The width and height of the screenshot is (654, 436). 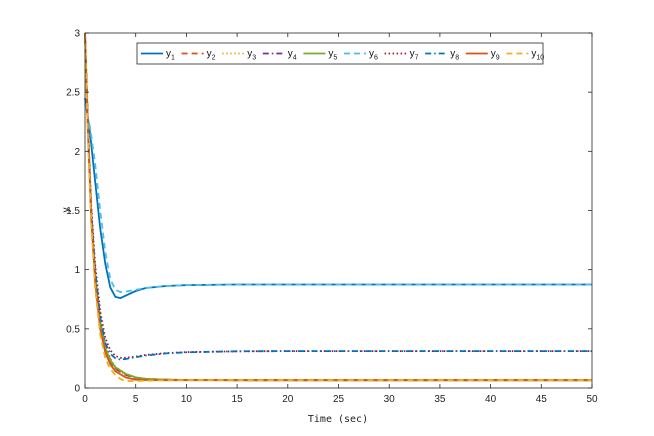 I want to click on x-tick-label: 35, so click(x=440, y=399).